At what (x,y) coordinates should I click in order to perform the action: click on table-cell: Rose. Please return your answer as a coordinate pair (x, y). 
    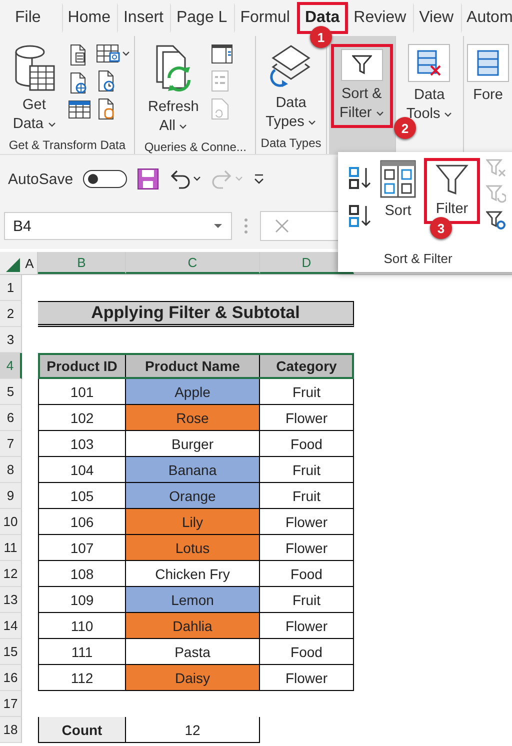
    Looking at the image, I should click on (193, 418).